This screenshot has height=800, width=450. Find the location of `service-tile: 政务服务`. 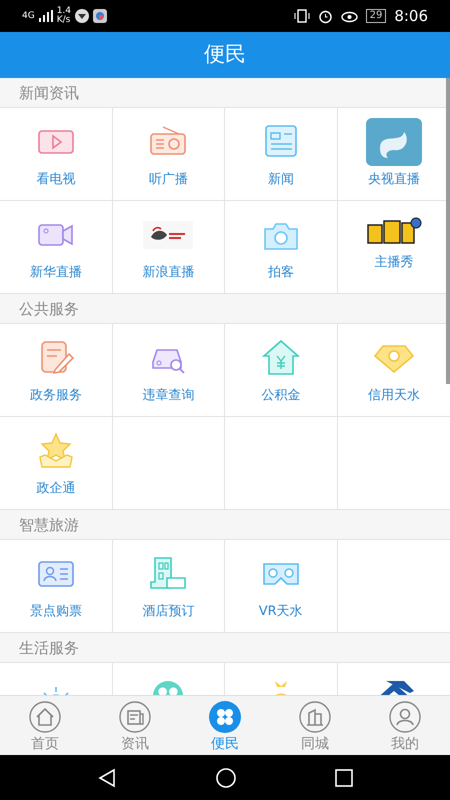

service-tile: 政务服务 is located at coordinates (56, 370).